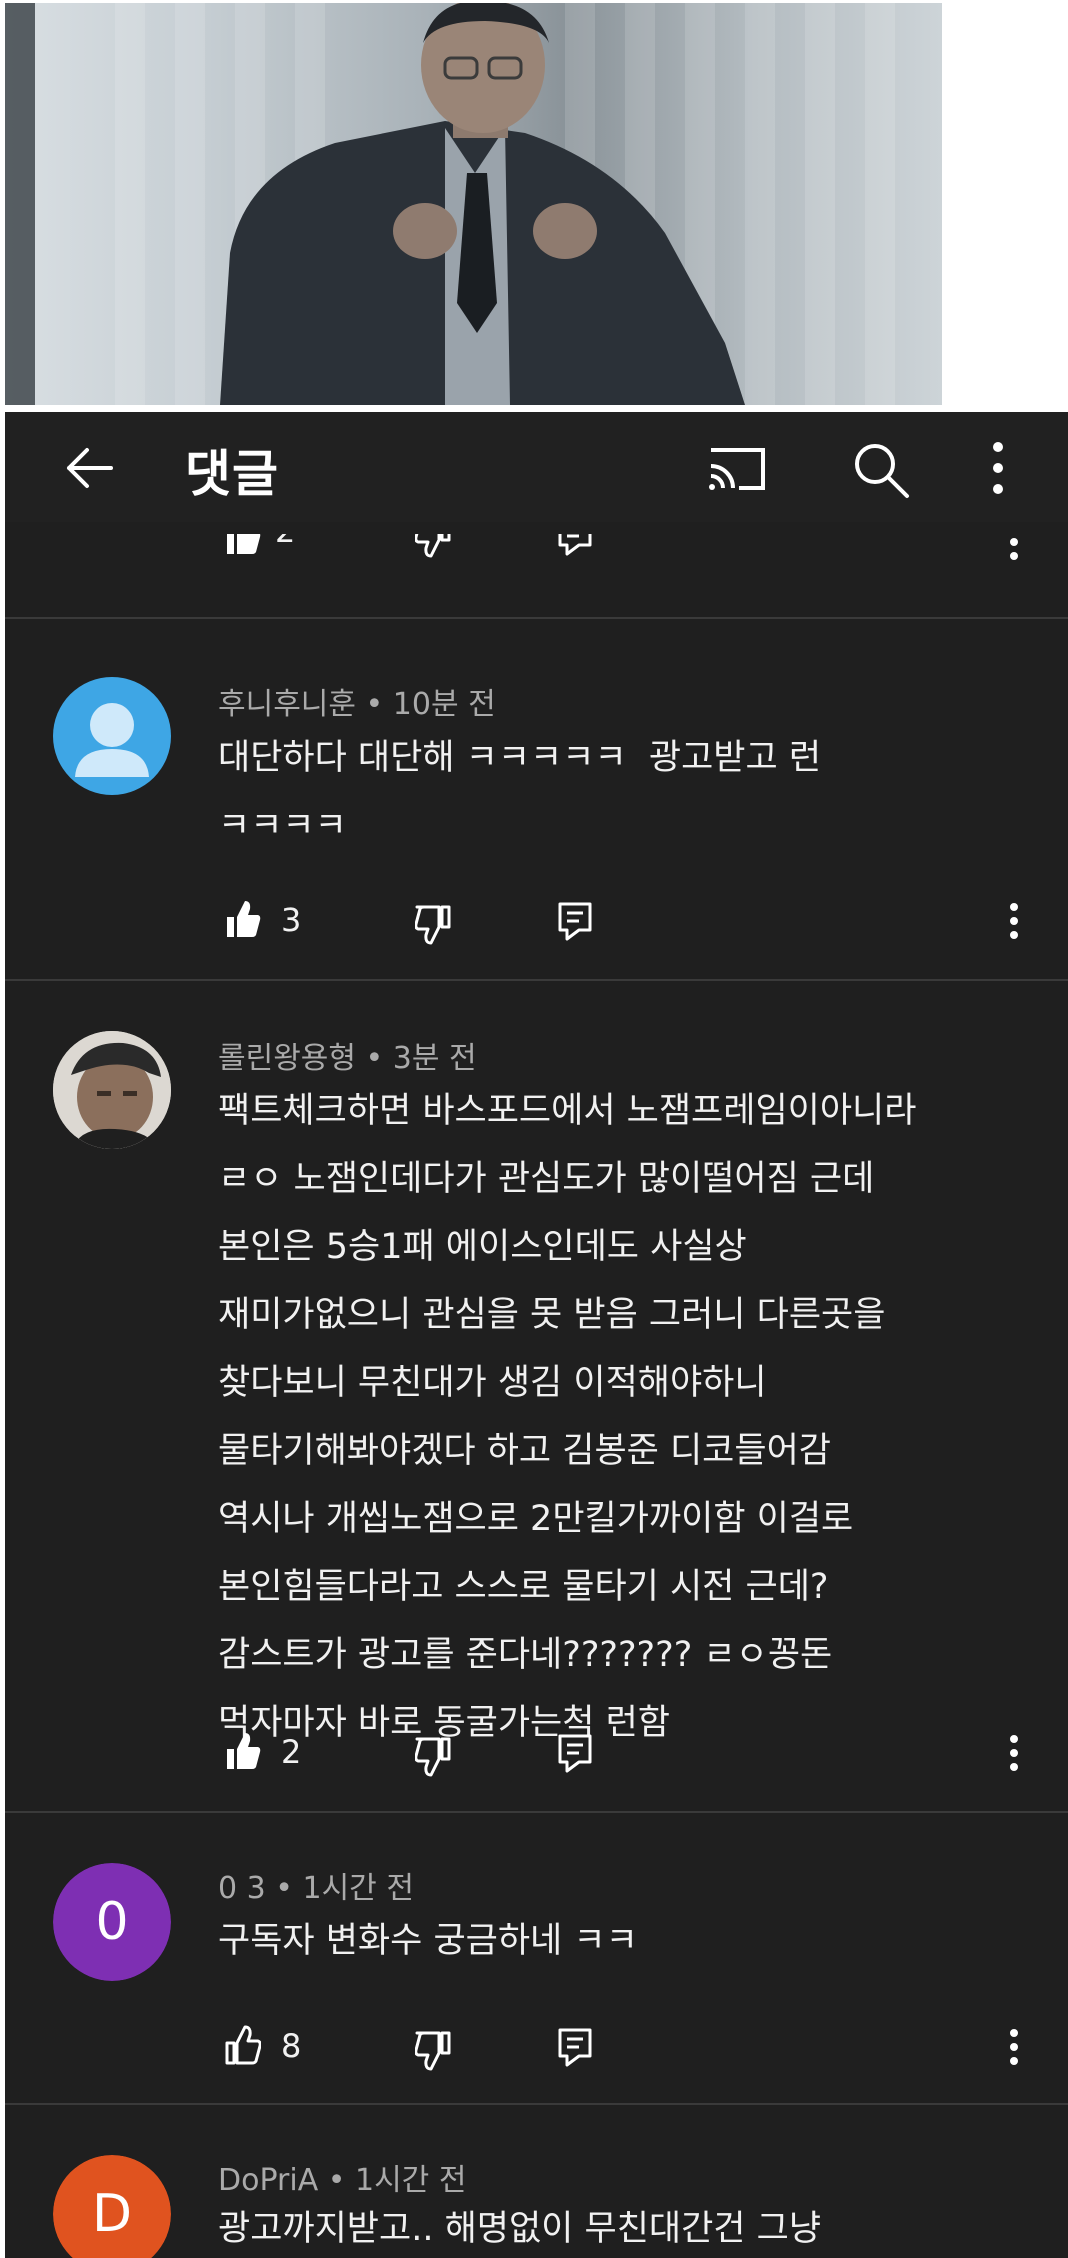 The height and width of the screenshot is (2258, 1068). Describe the element at coordinates (291, 2046) in the screenshot. I see `like-count: 8` at that location.